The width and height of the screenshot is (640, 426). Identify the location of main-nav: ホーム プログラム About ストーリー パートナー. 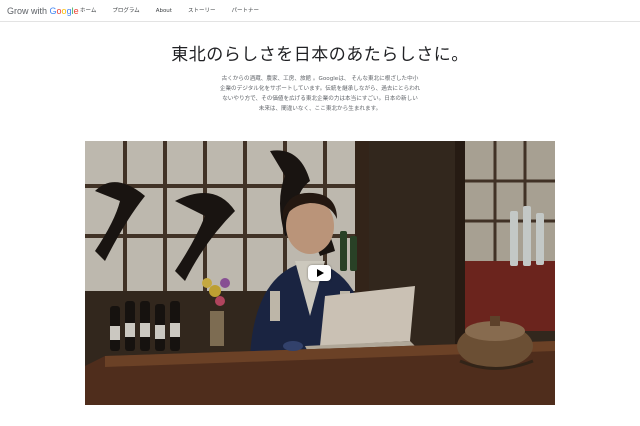
(177, 11).